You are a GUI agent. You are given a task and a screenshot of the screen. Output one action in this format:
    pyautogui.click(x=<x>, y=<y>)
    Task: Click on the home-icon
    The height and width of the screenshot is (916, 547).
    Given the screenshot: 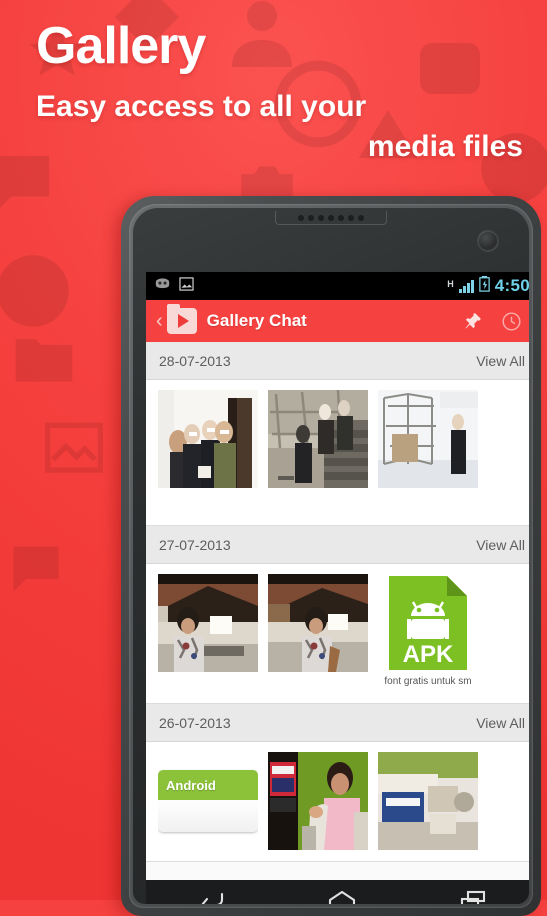 What is the action you would take?
    pyautogui.click(x=342, y=896)
    